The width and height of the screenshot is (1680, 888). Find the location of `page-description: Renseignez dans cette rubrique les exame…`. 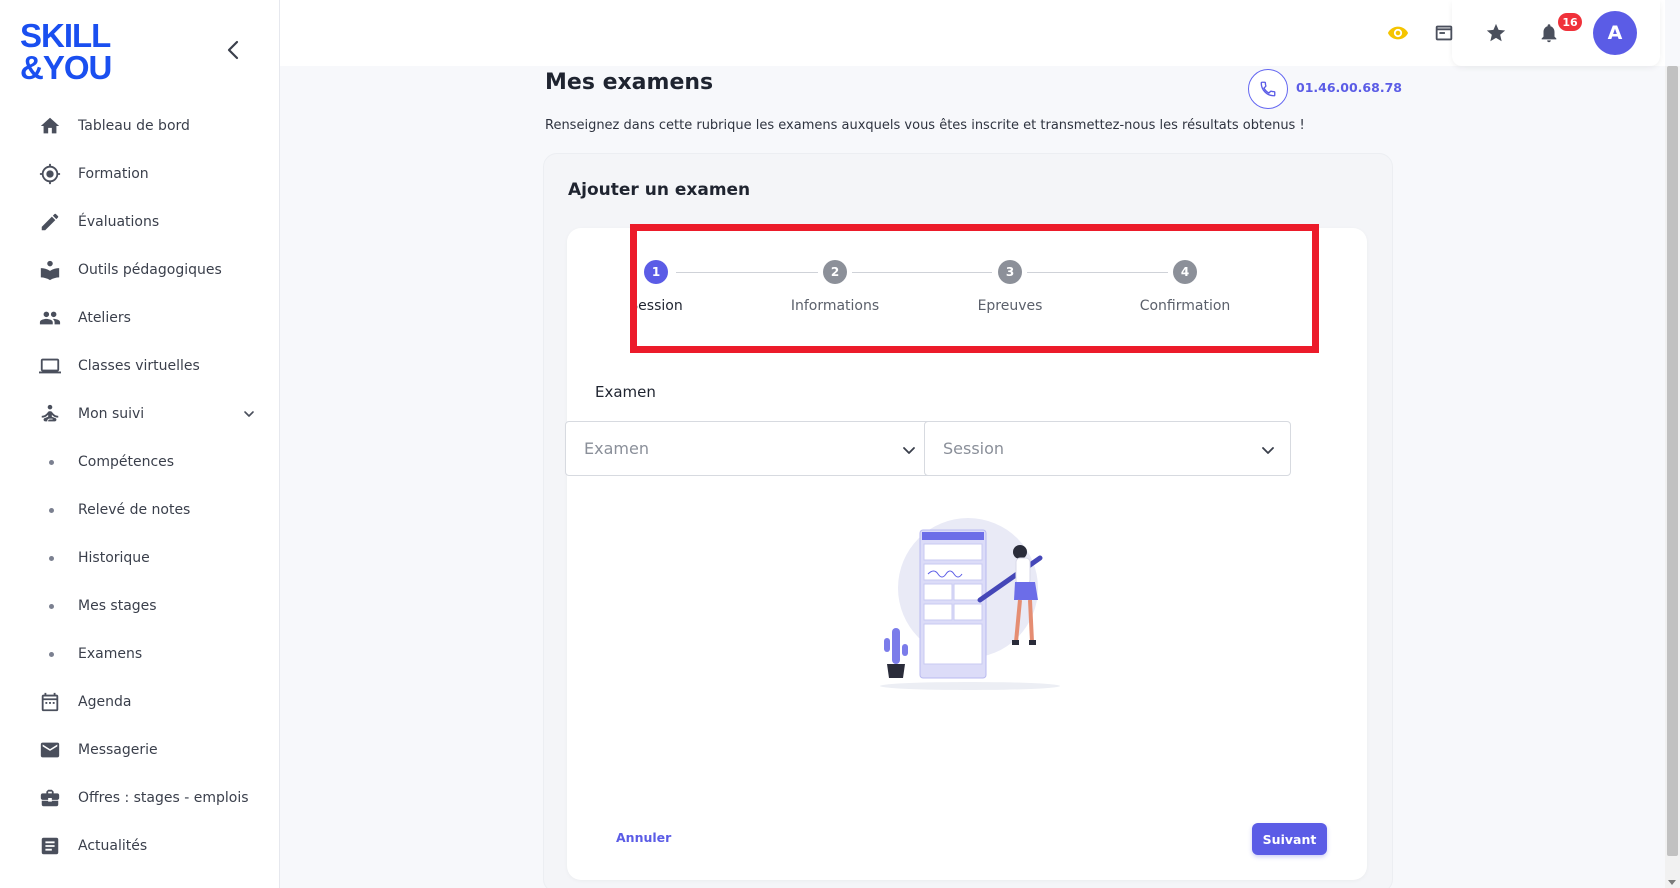

page-description: Renseignez dans cette rubrique les exame… is located at coordinates (925, 125).